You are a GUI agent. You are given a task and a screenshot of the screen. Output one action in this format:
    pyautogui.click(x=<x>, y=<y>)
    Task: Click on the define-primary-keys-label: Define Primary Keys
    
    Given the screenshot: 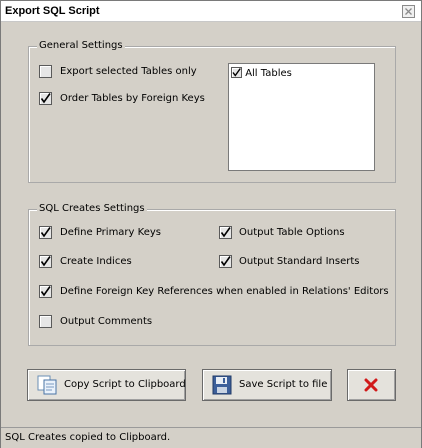 What is the action you would take?
    pyautogui.click(x=110, y=232)
    